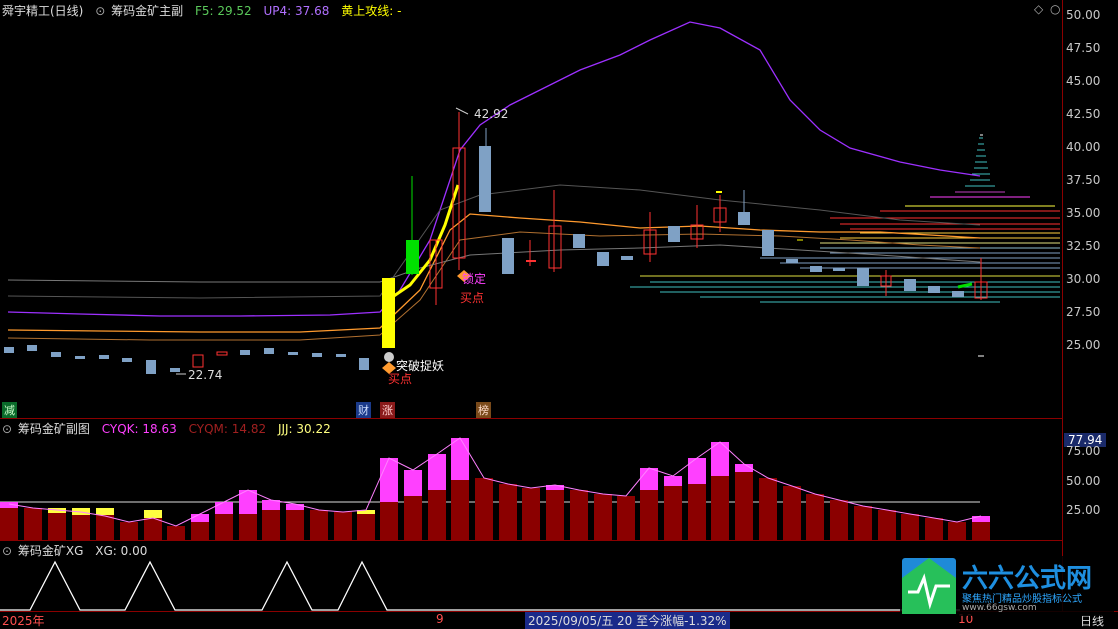 The height and width of the screenshot is (629, 1118). Describe the element at coordinates (495, 489) in the screenshot. I see `chip-bars` at that location.